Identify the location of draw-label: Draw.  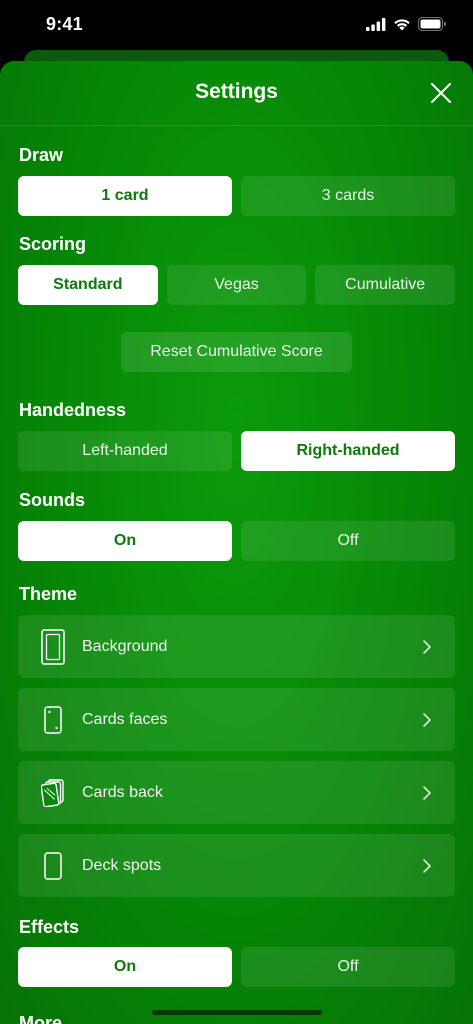
(41, 155).